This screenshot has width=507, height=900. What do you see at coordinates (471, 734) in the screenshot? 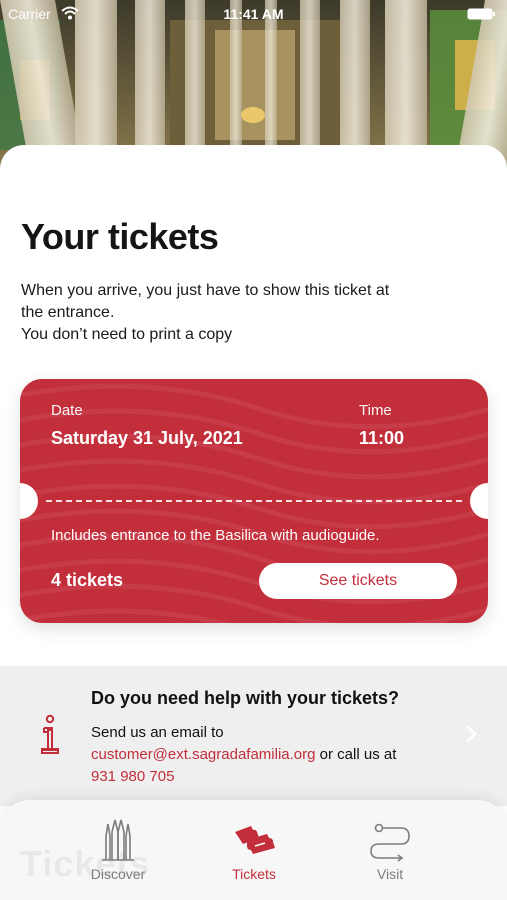
I see `chevron-right-icon` at bounding box center [471, 734].